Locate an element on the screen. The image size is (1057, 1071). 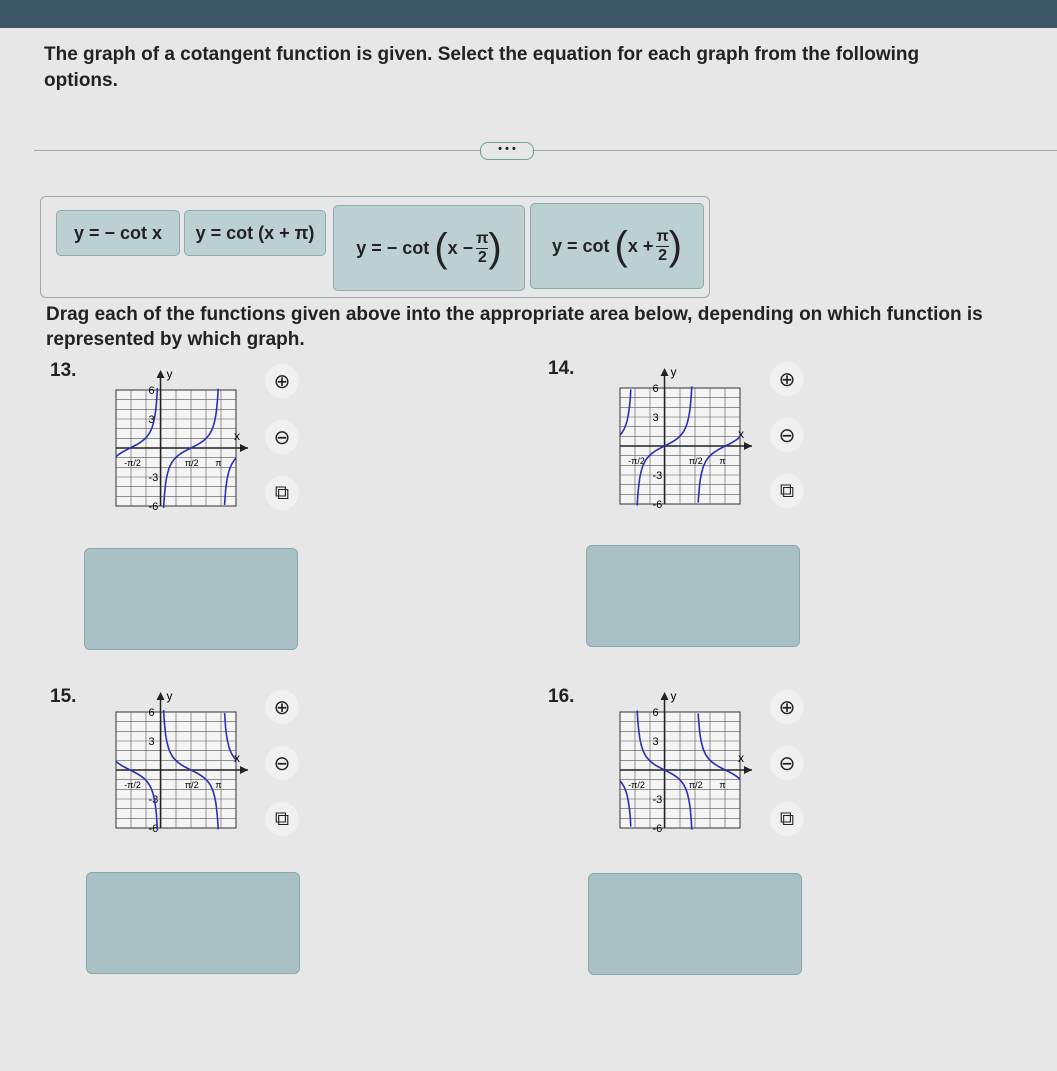
option-label: y = cot (x + π) is located at coordinates (255, 232).